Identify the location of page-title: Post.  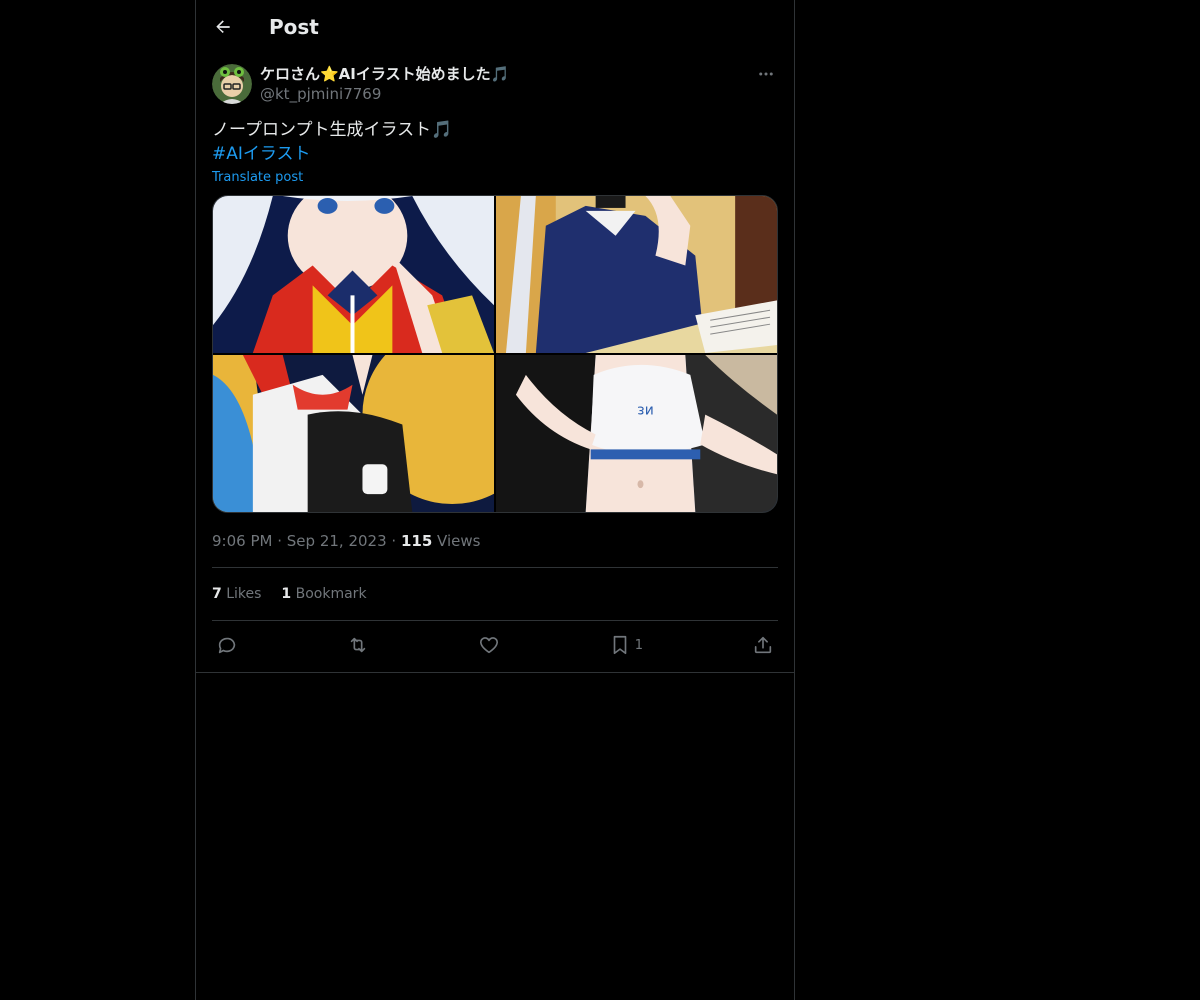
(294, 27).